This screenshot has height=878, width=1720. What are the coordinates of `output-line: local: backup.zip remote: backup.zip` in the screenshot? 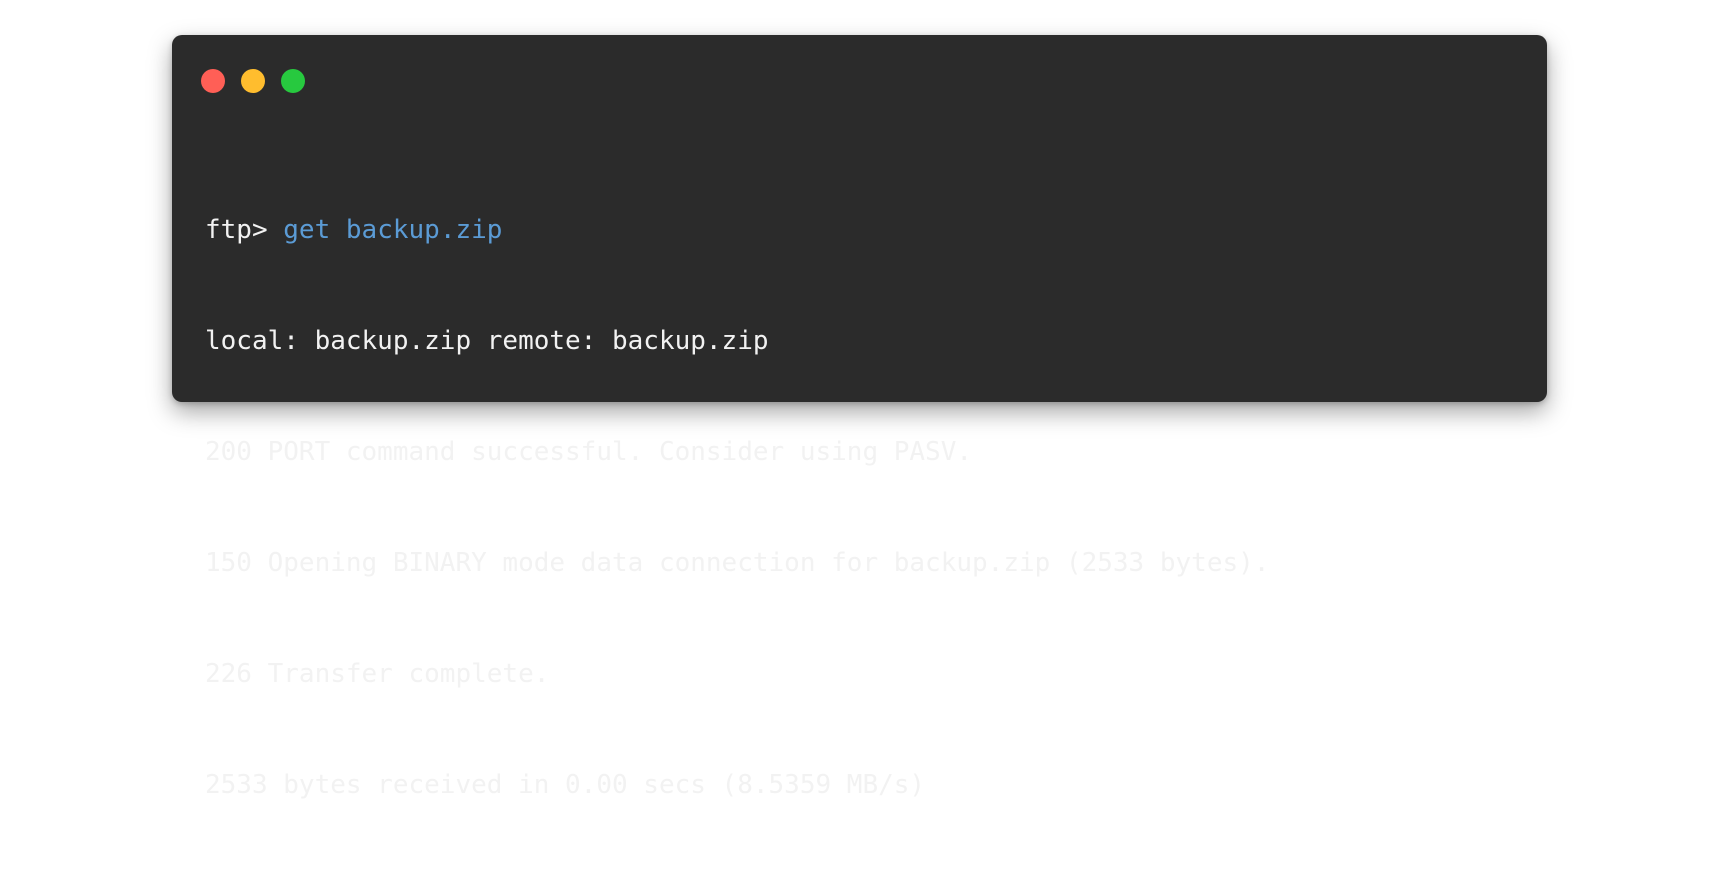 It's located at (487, 341).